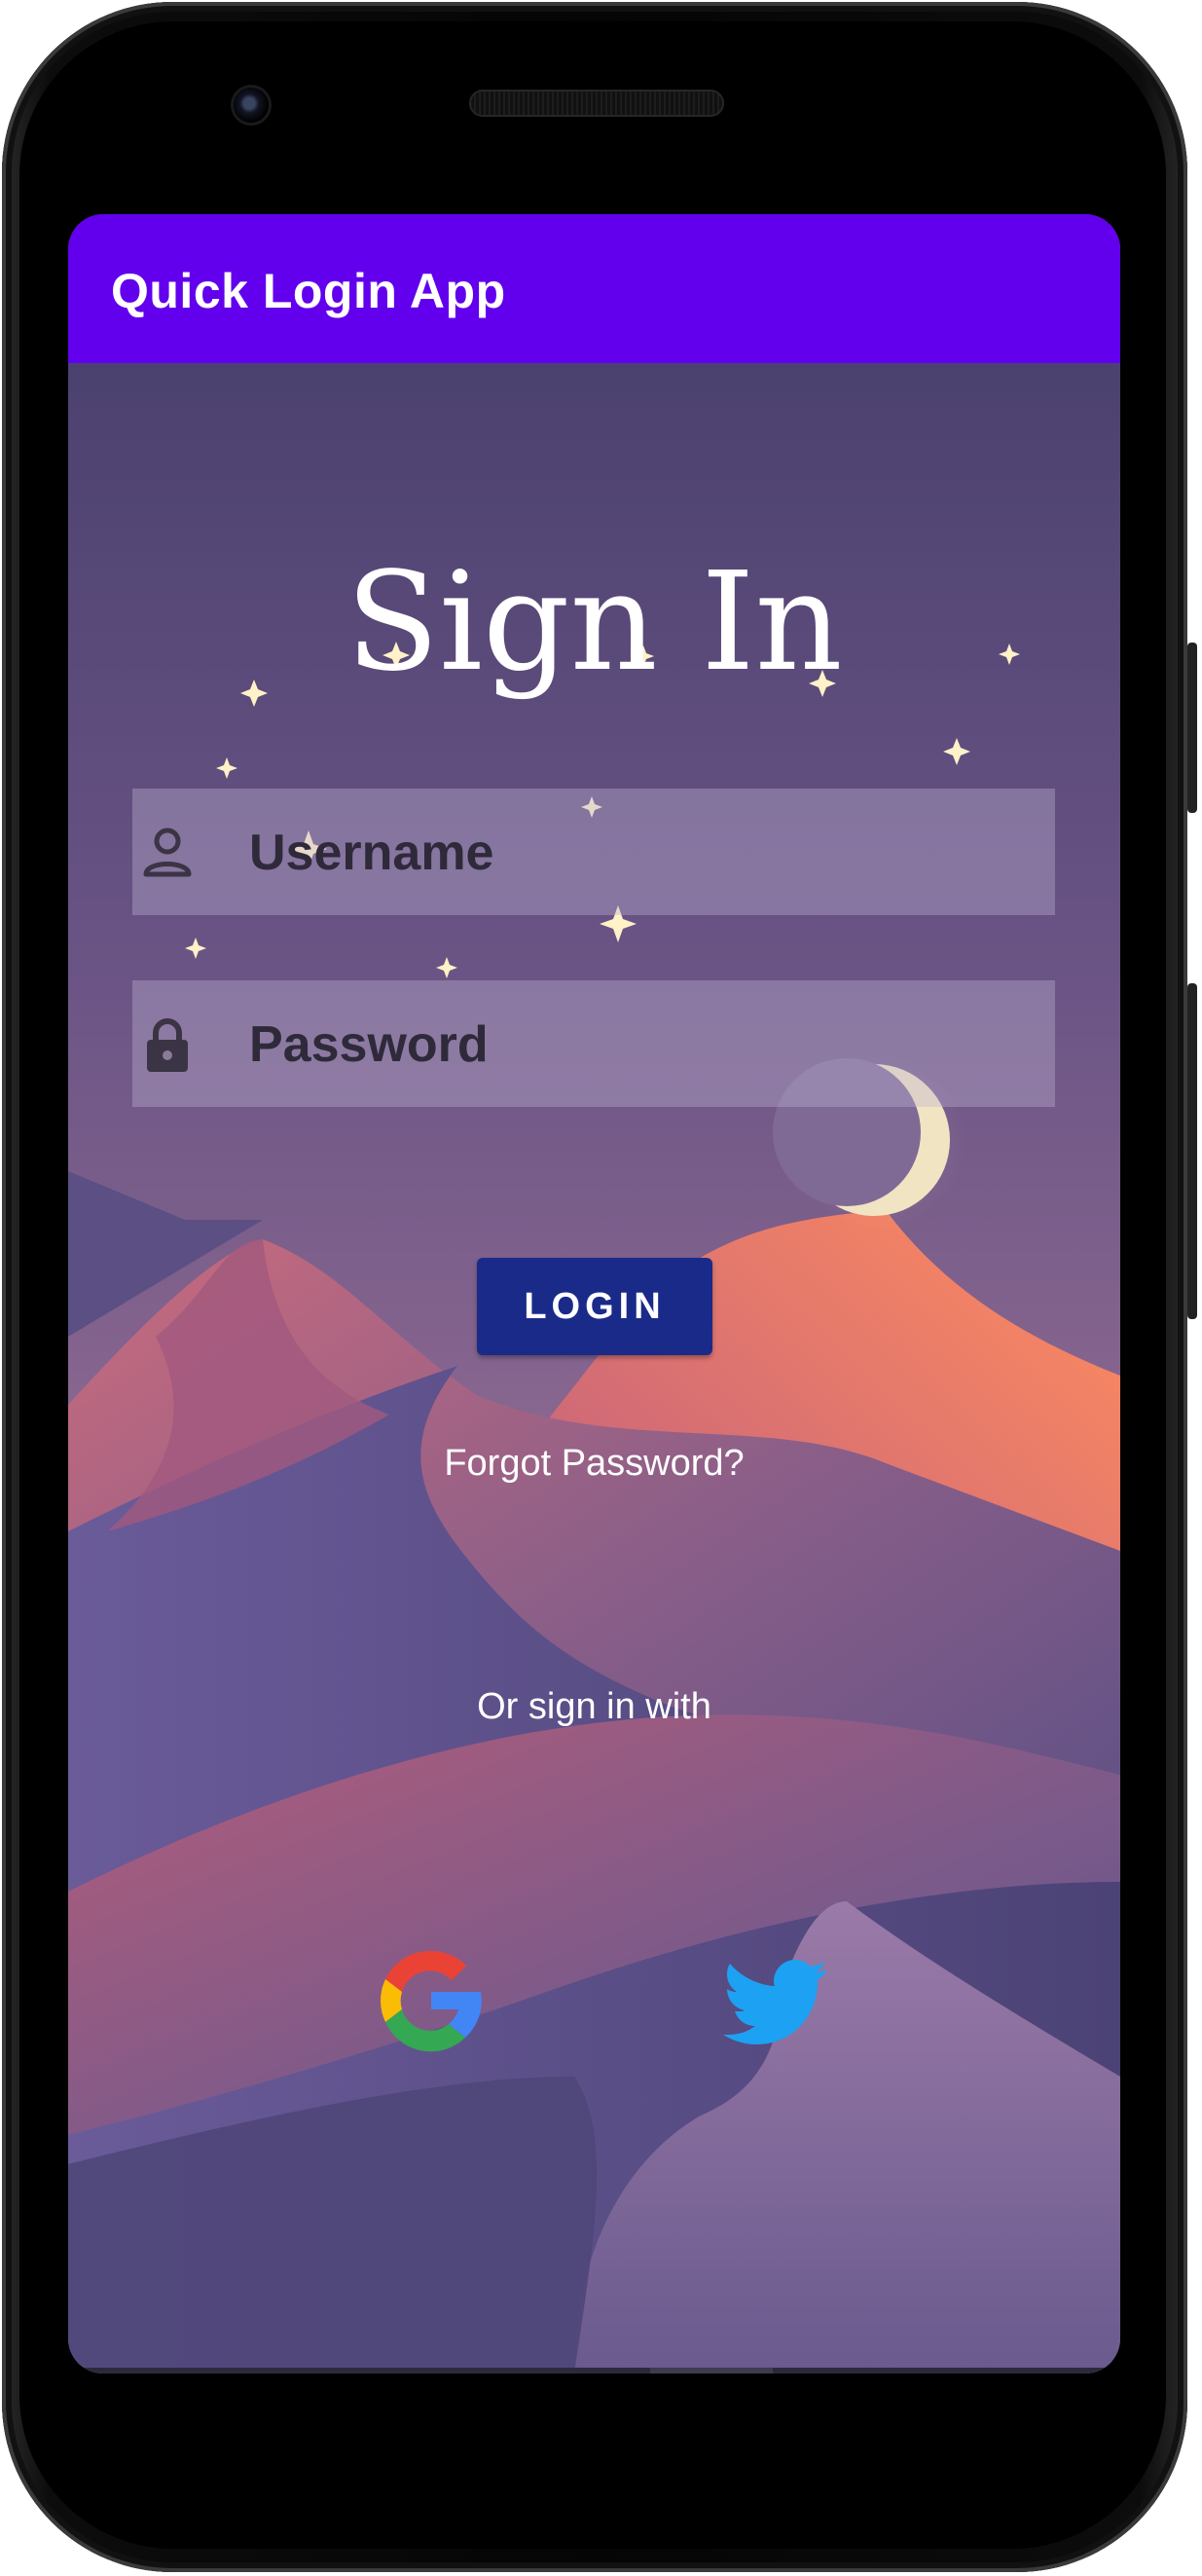 This screenshot has height=2576, width=1202. I want to click on volume-button, so click(1192, 1151).